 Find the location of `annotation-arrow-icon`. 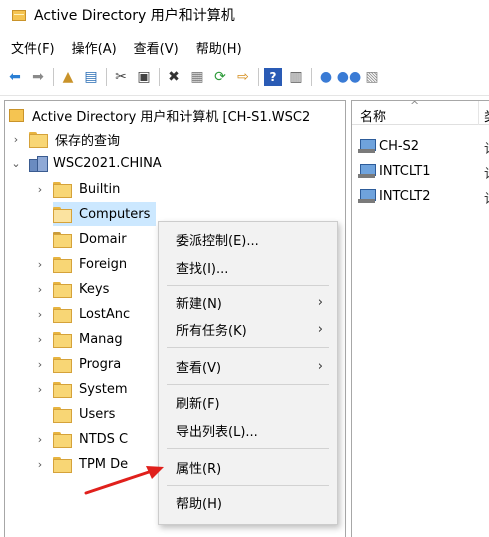

annotation-arrow-icon is located at coordinates (124, 480).